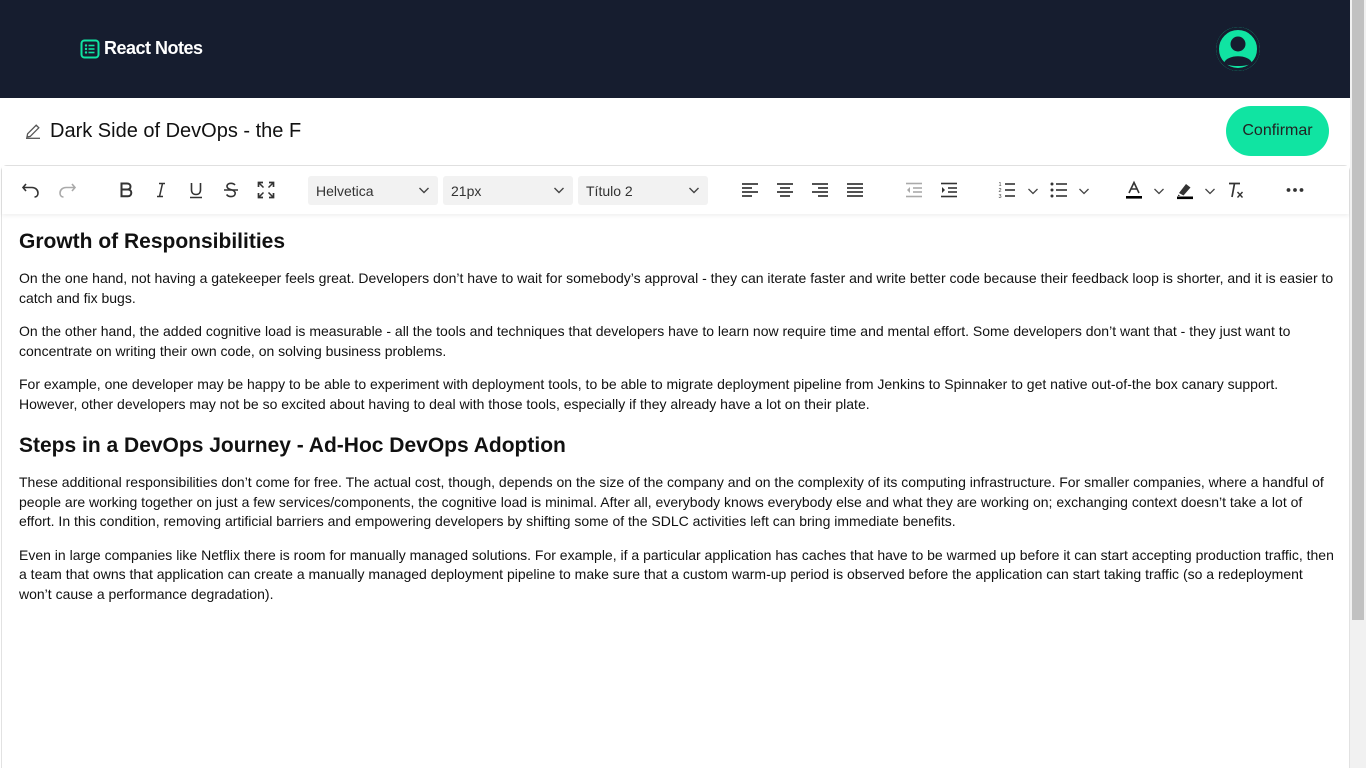 The width and height of the screenshot is (1366, 768). Describe the element at coordinates (266, 190) in the screenshot. I see `fullscreen-icon` at that location.